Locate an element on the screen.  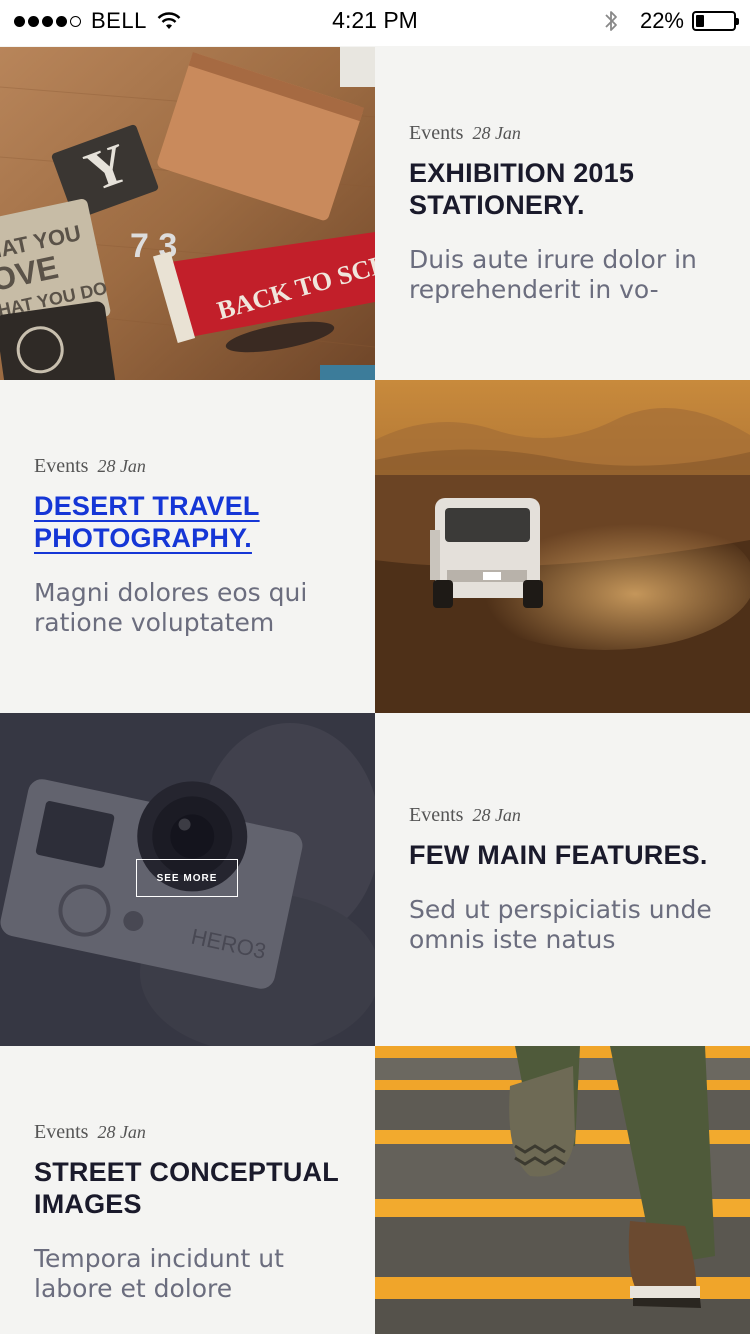
post-image-street is located at coordinates (562, 1190).